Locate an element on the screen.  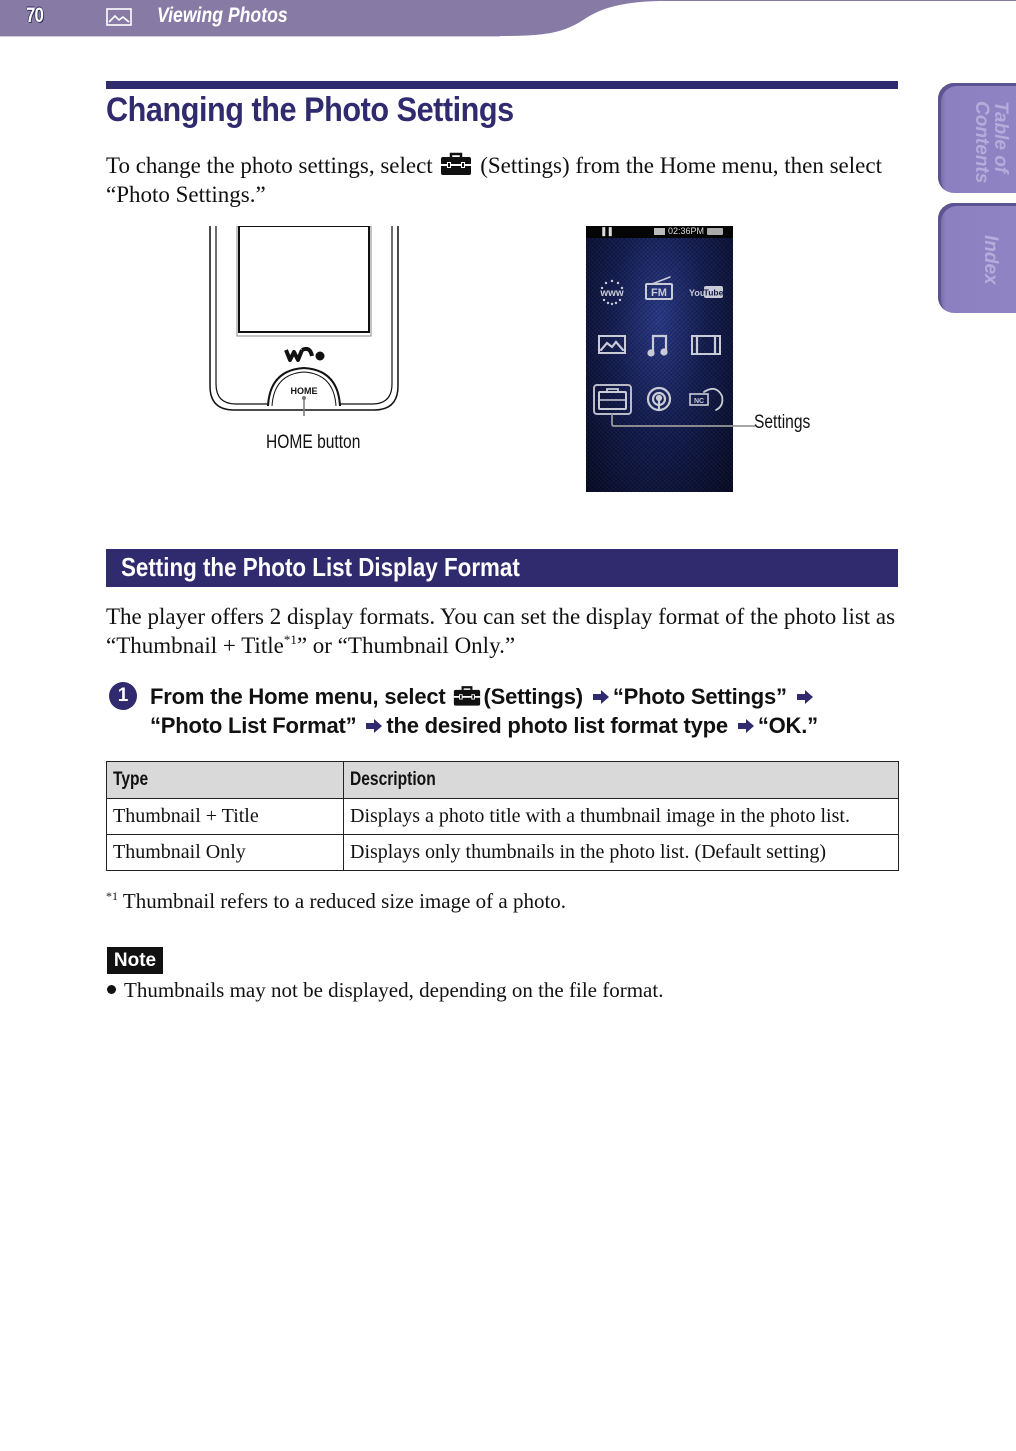
svg-text: FM is located at coordinates (659, 293).